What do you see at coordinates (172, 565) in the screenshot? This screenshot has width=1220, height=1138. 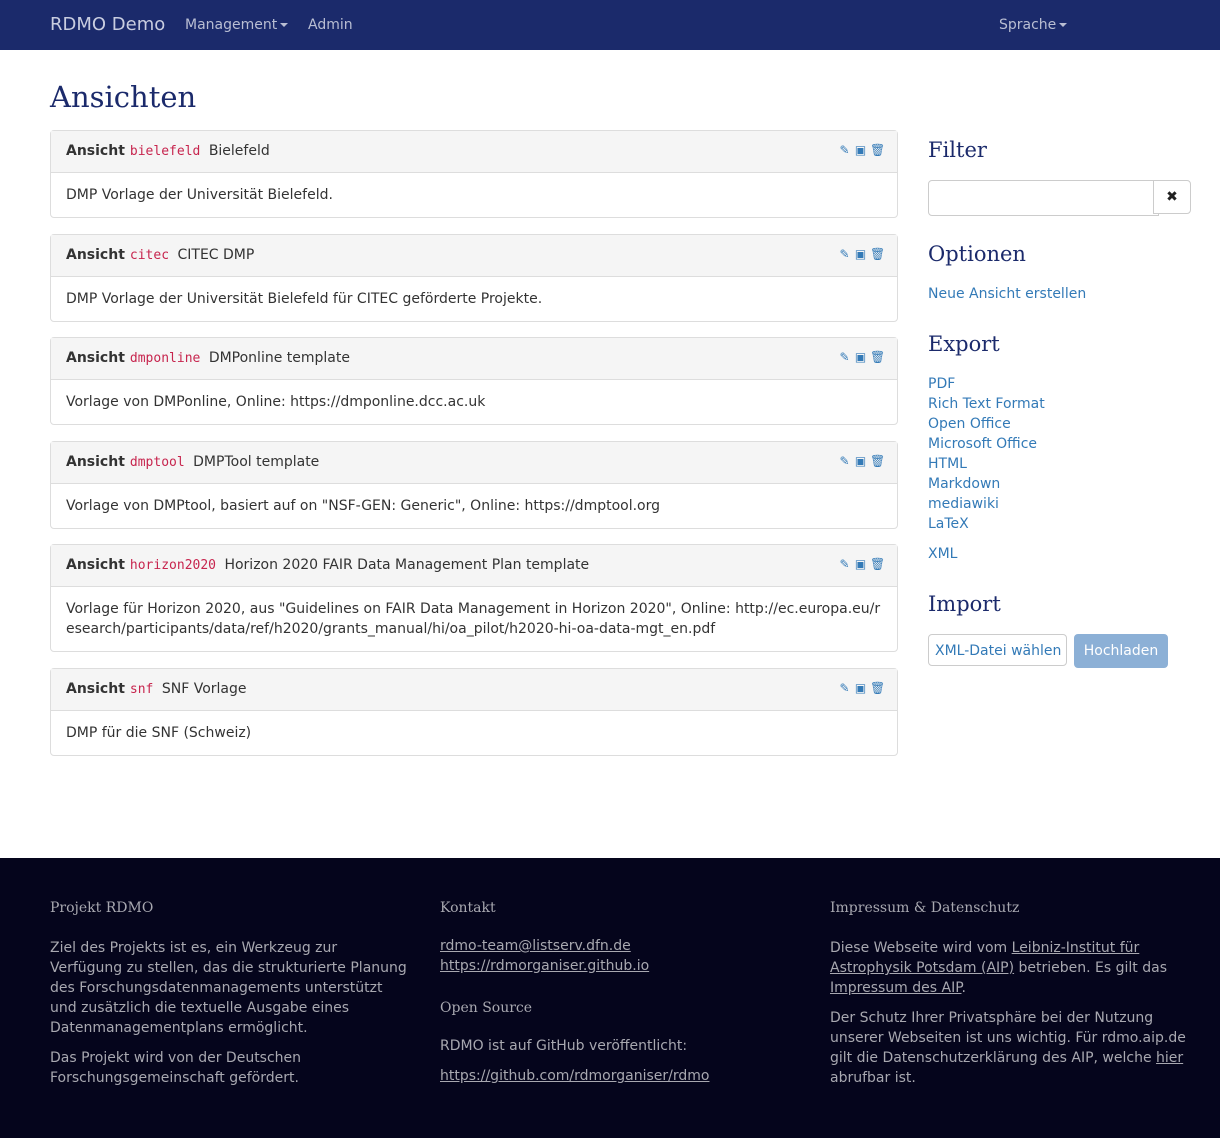 I see `view-key: horizon2020` at bounding box center [172, 565].